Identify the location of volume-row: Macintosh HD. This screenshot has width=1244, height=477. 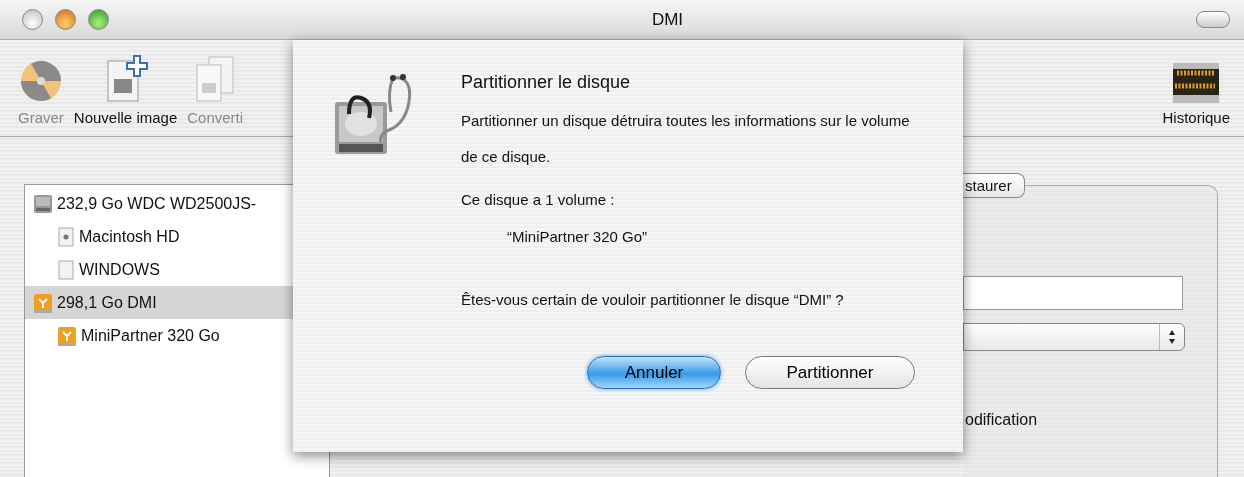
(177, 236).